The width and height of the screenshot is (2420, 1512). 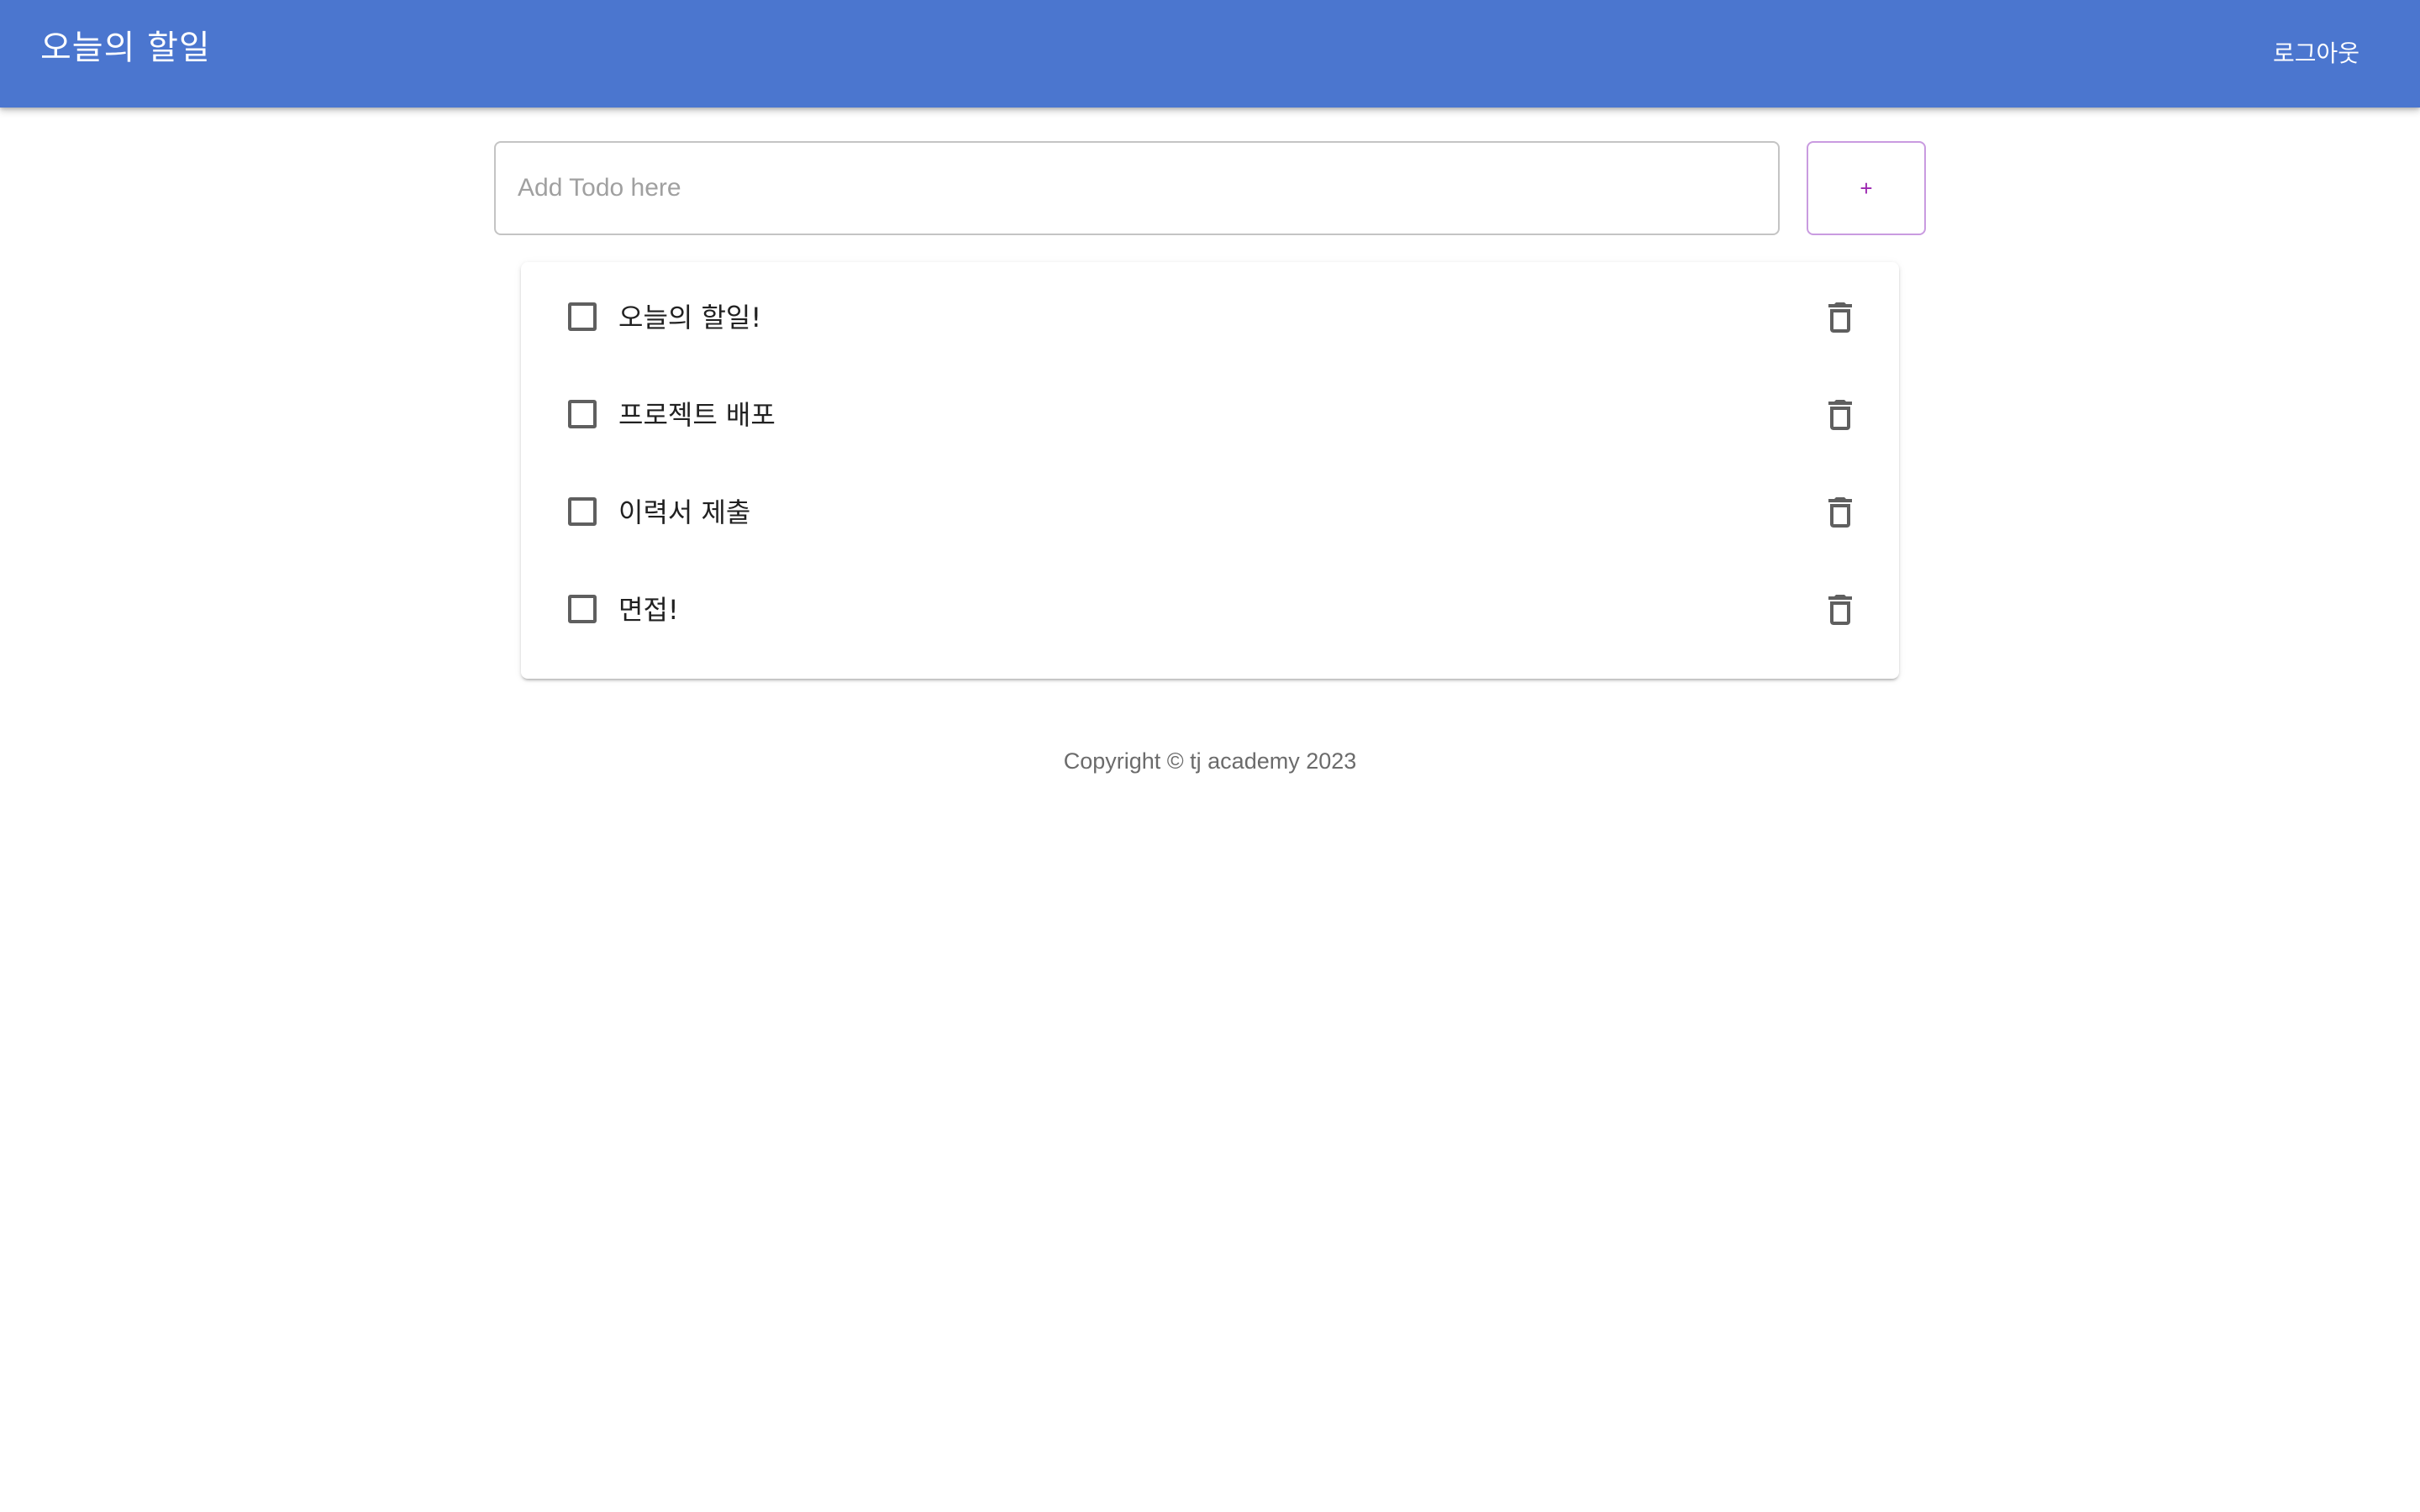 What do you see at coordinates (697, 415) in the screenshot?
I see `todo-title: 프로젝트 배포` at bounding box center [697, 415].